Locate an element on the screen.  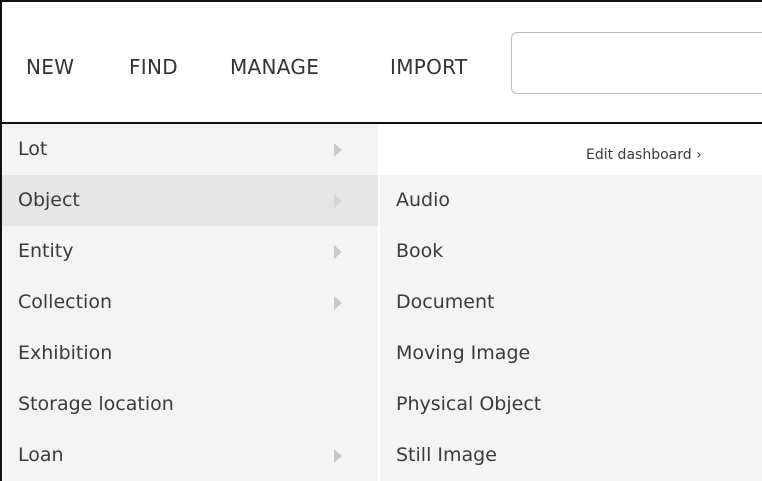
nav-new: NEW is located at coordinates (50, 67).